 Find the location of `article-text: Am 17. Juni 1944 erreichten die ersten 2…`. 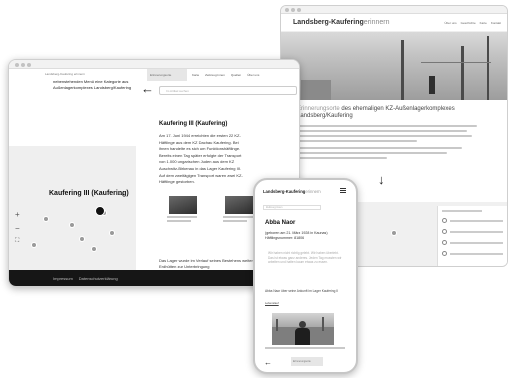

article-text: Am 17. Juni 1944 erreichten die ersten 2… is located at coordinates (201, 159).